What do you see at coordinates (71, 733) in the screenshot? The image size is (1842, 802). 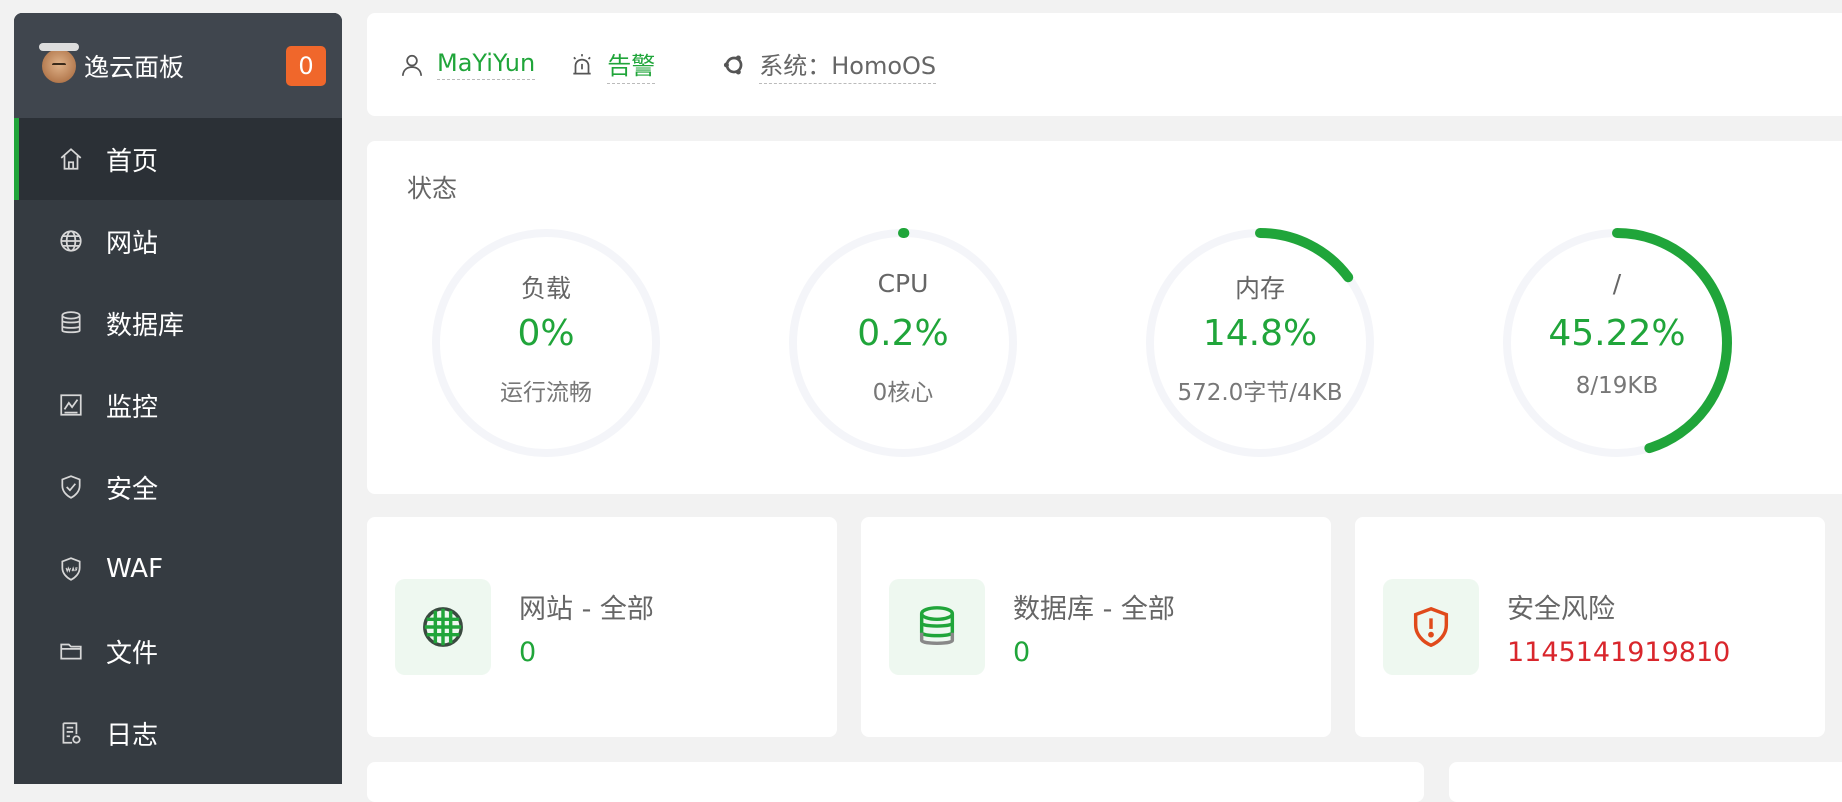 I see `log-icon` at bounding box center [71, 733].